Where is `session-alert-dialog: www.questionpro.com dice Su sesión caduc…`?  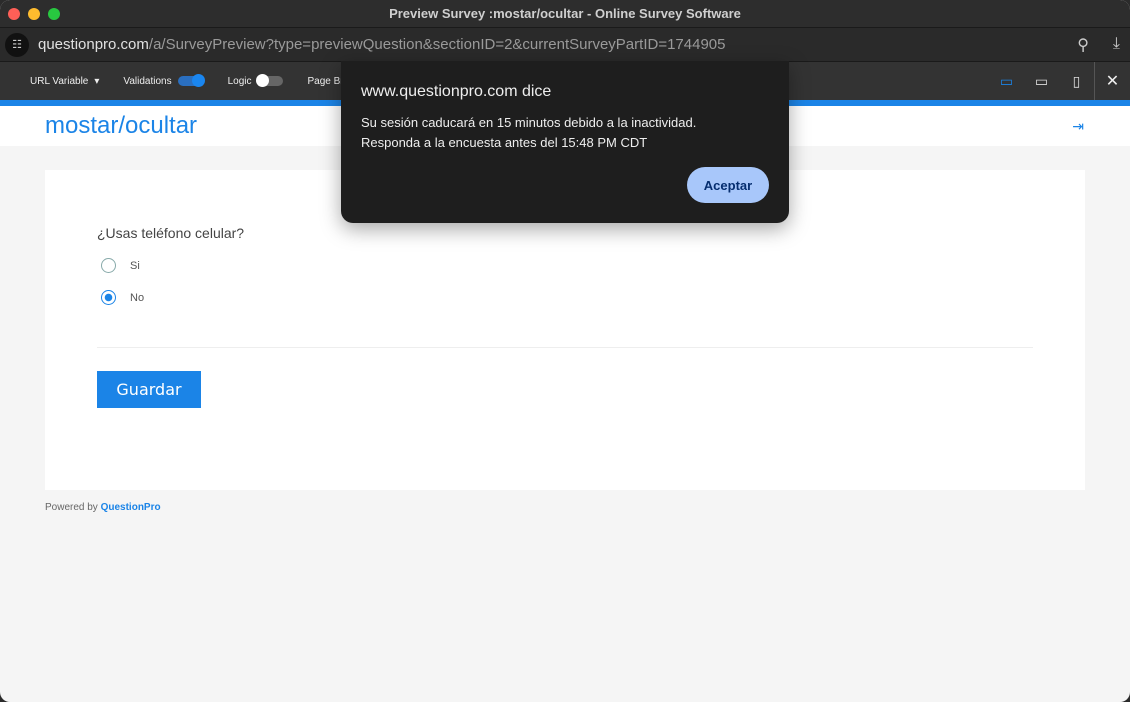
session-alert-dialog: www.questionpro.com dice Su sesión caduc… is located at coordinates (565, 142).